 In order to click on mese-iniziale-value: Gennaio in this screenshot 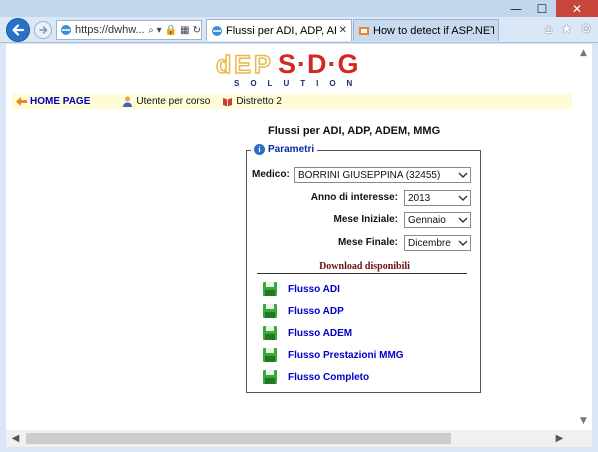, I will do `click(427, 220)`.